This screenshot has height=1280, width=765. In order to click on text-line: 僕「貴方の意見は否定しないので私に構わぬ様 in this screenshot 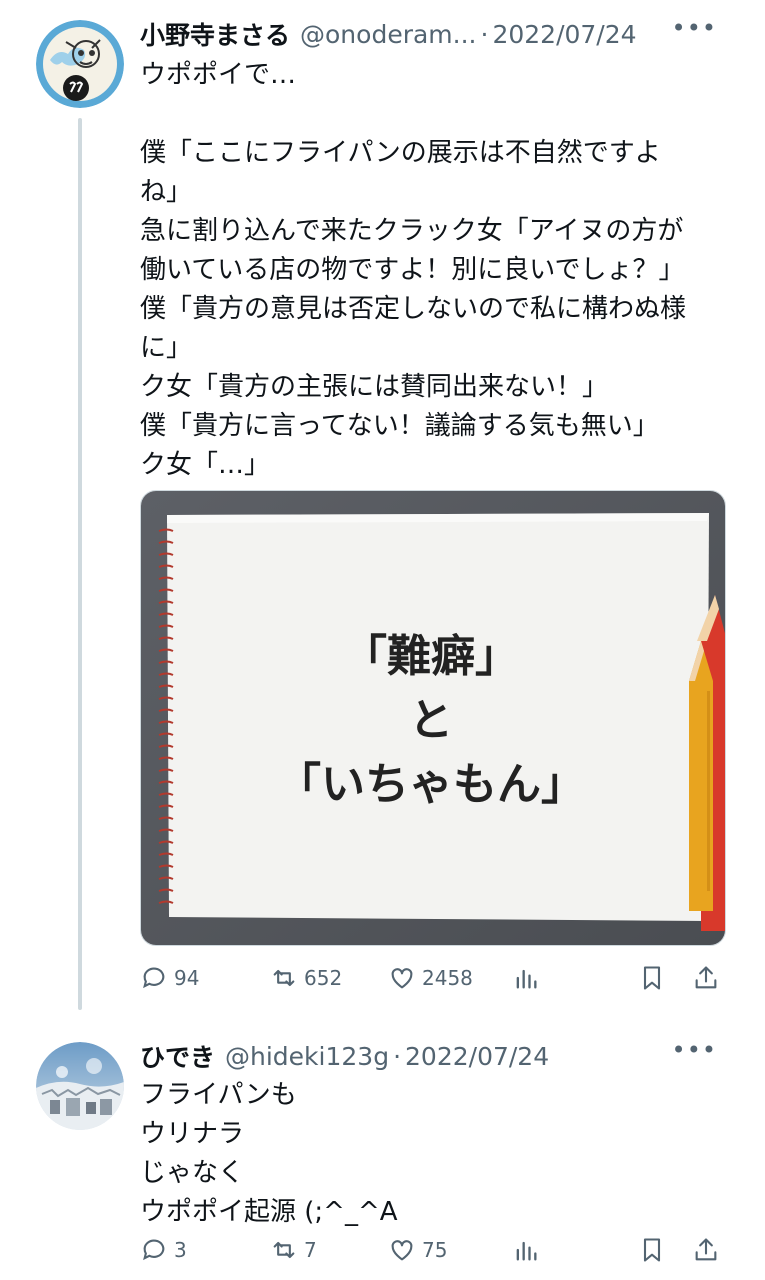, I will do `click(413, 309)`.